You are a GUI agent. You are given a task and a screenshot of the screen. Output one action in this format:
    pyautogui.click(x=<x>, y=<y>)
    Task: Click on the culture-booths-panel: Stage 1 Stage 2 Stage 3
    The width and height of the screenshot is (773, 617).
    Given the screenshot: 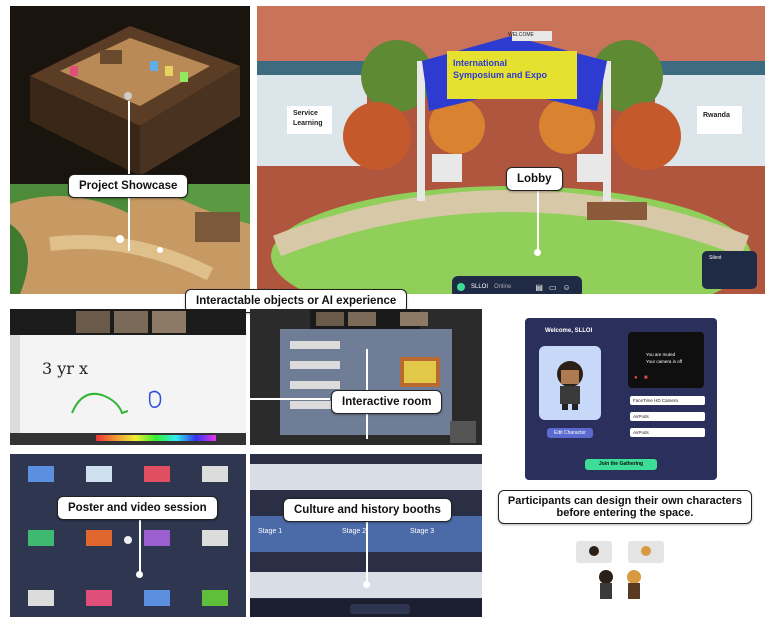 What is the action you would take?
    pyautogui.click(x=366, y=535)
    